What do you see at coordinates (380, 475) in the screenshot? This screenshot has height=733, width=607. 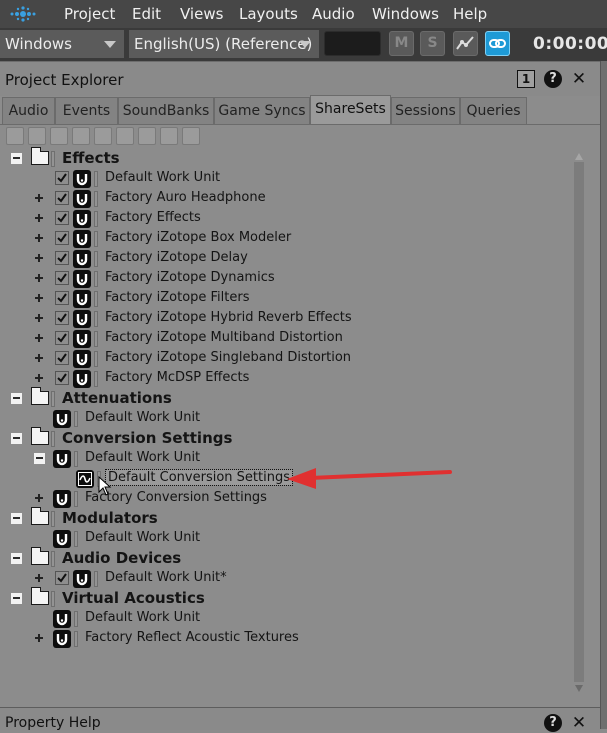 I see `arrow-shaft` at bounding box center [380, 475].